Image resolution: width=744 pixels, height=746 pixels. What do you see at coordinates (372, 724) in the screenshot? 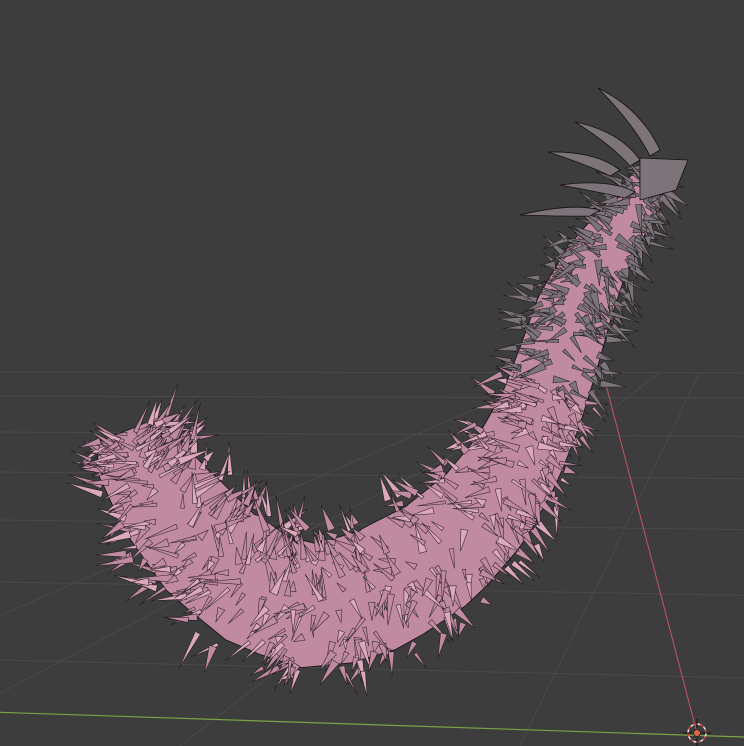
I see `y-axis-line` at bounding box center [372, 724].